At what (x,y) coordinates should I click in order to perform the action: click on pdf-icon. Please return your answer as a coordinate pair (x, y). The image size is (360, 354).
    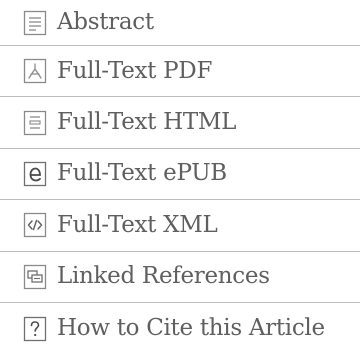
    Looking at the image, I should click on (35, 71).